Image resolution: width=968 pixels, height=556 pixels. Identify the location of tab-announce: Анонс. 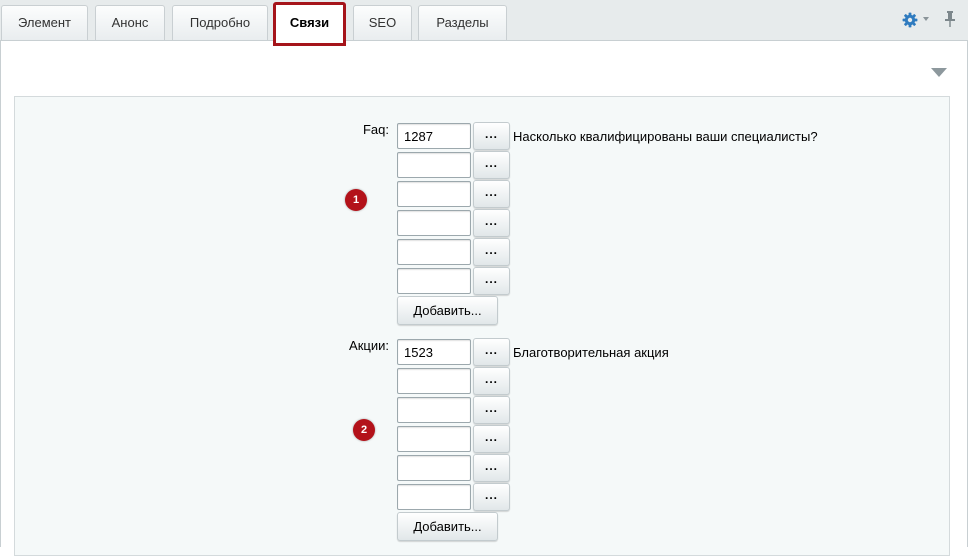
(130, 22).